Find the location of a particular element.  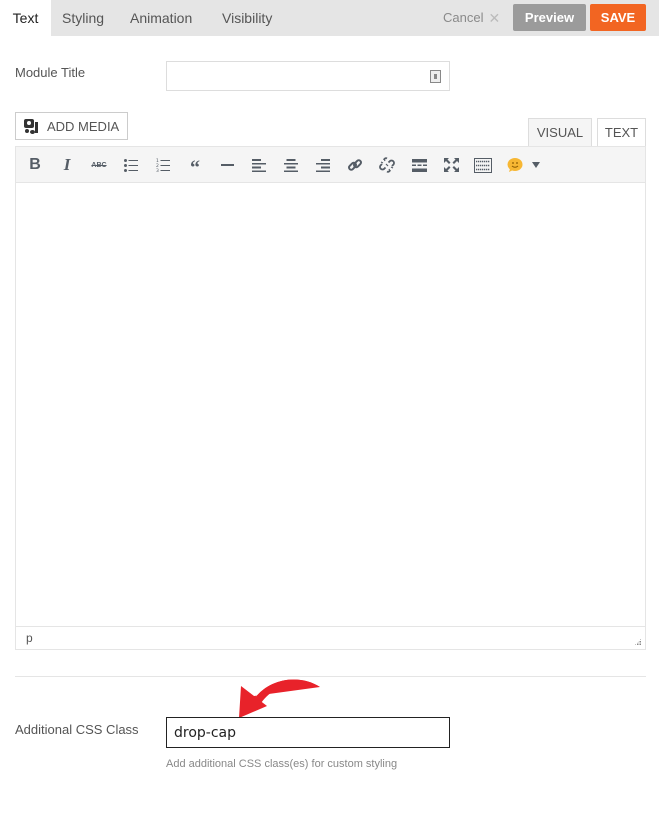

add-media-label: ADD MEDIA is located at coordinates (83, 126).